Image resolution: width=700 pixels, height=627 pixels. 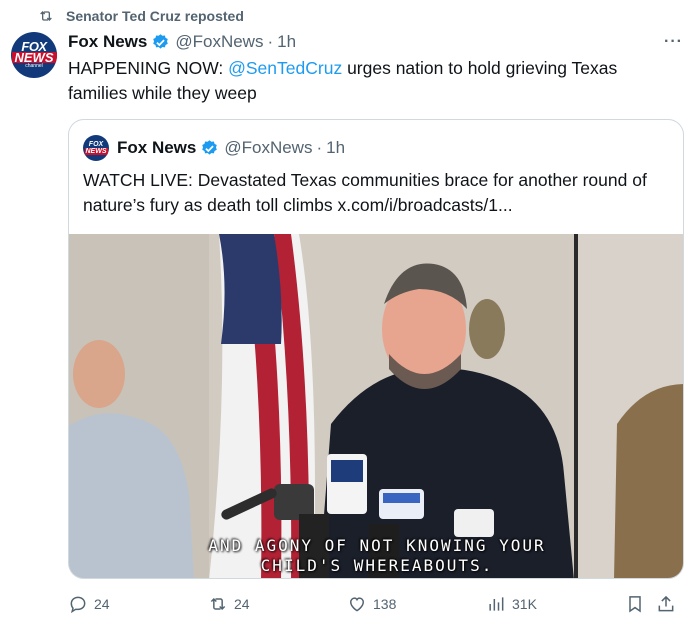 I want to click on mention-link: @SenTedCruz, so click(x=285, y=68).